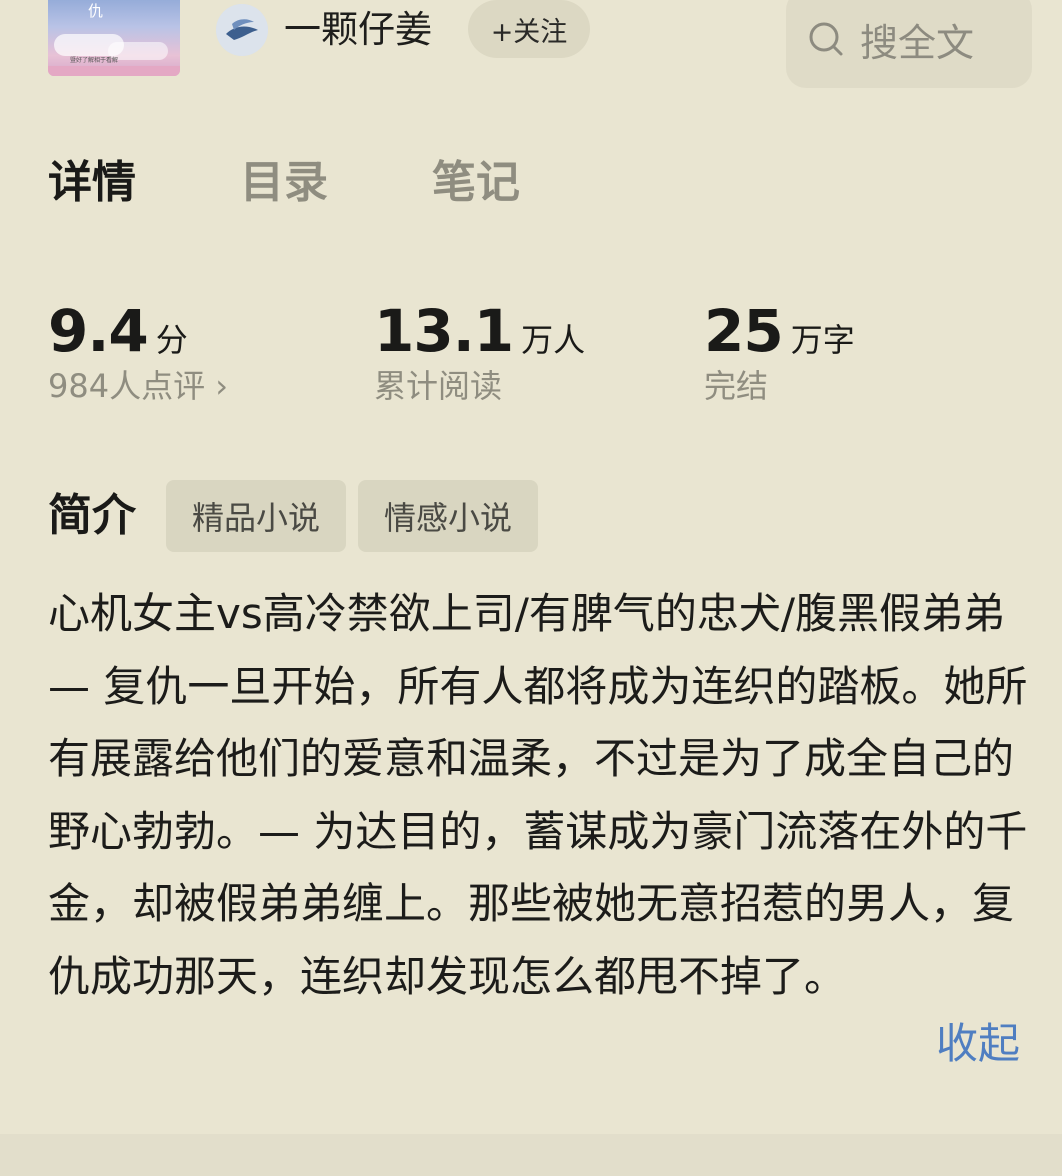 The width and height of the screenshot is (1062, 1176). What do you see at coordinates (444, 331) in the screenshot?
I see `reads-value: 13.1` at bounding box center [444, 331].